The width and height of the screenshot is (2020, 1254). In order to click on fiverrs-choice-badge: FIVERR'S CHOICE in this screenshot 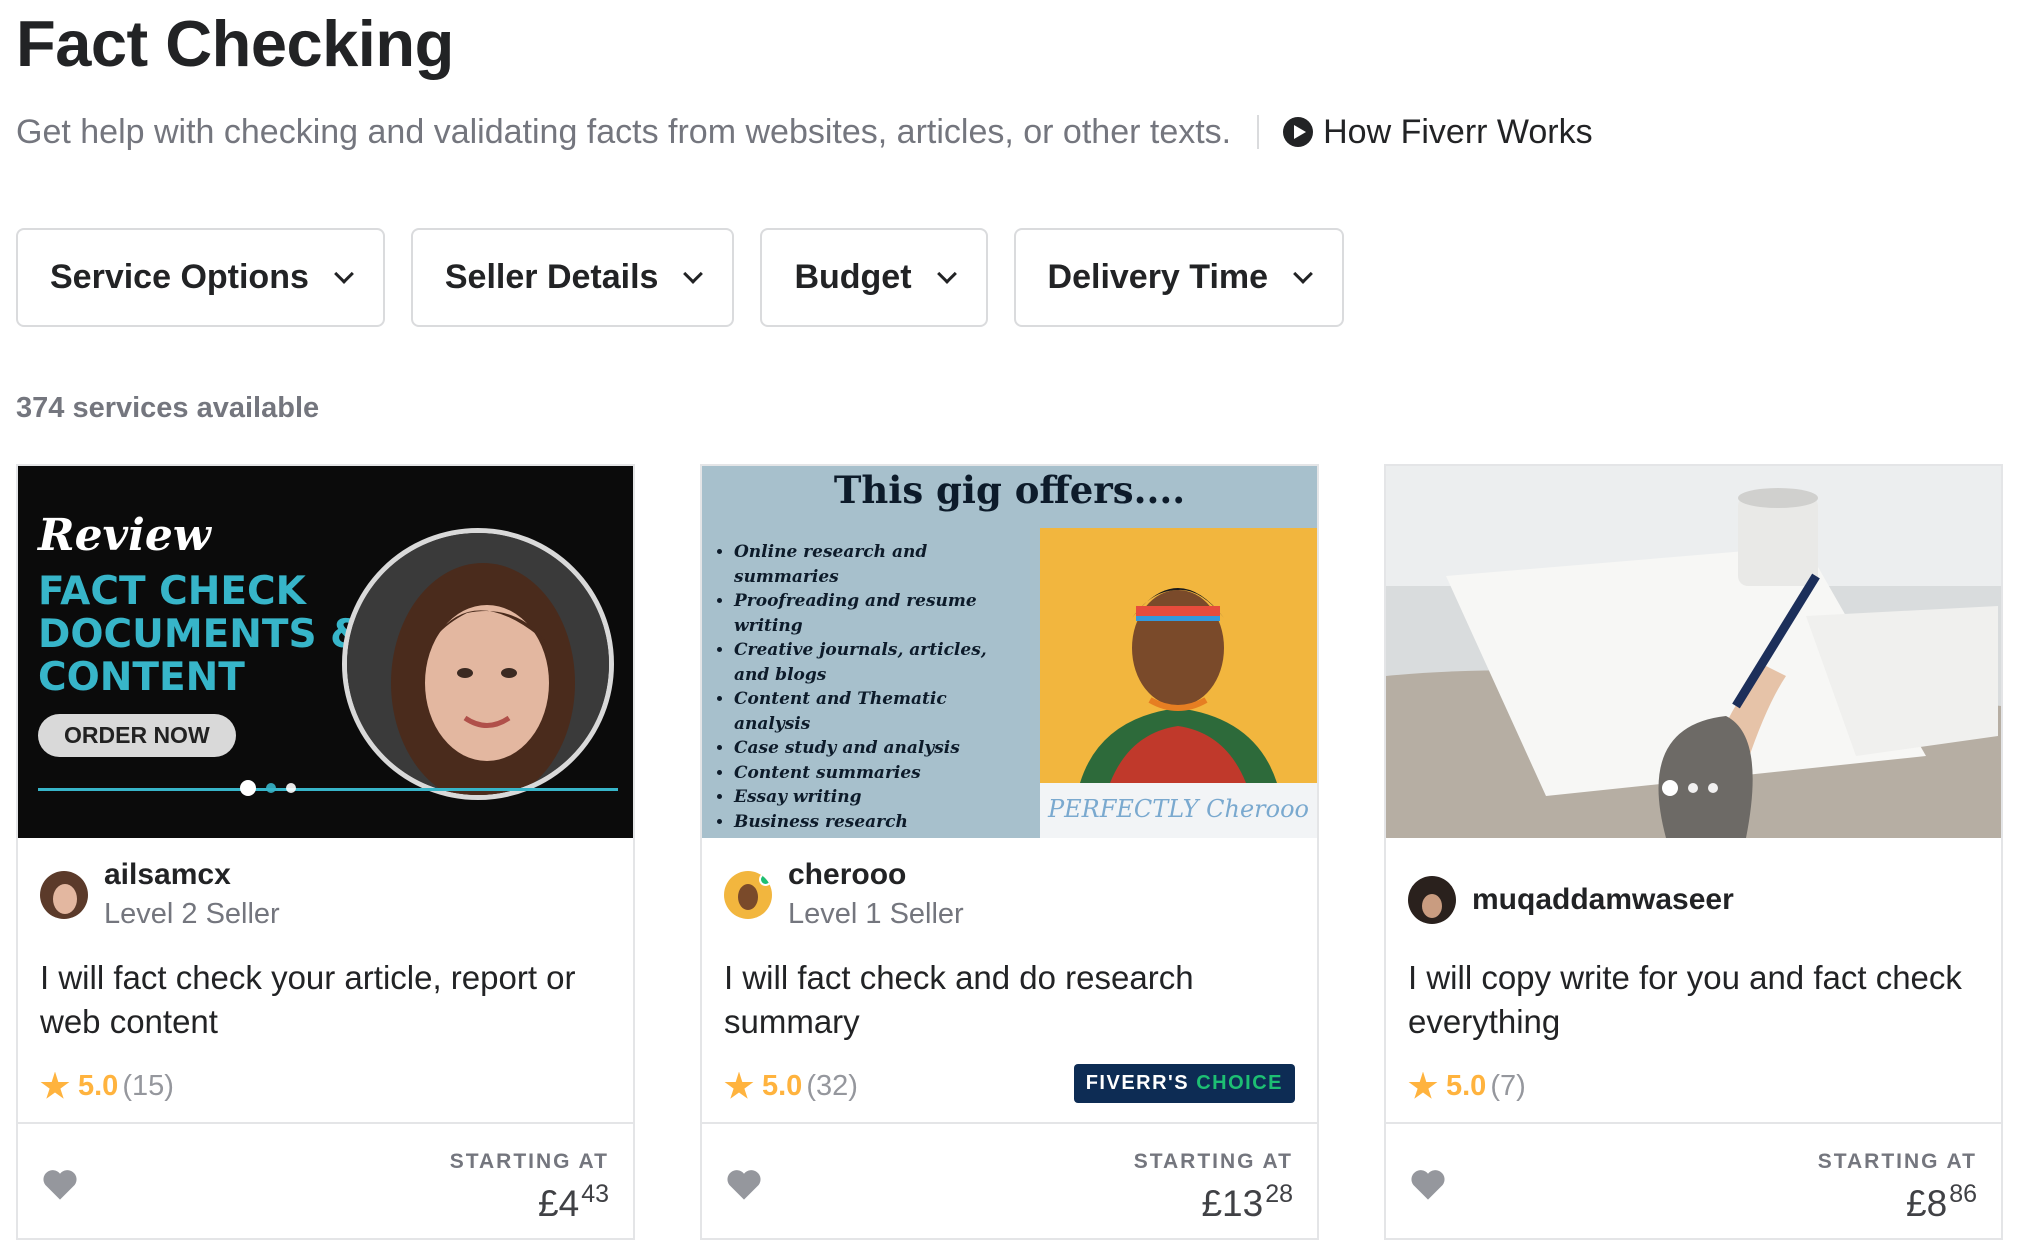, I will do `click(1184, 1083)`.